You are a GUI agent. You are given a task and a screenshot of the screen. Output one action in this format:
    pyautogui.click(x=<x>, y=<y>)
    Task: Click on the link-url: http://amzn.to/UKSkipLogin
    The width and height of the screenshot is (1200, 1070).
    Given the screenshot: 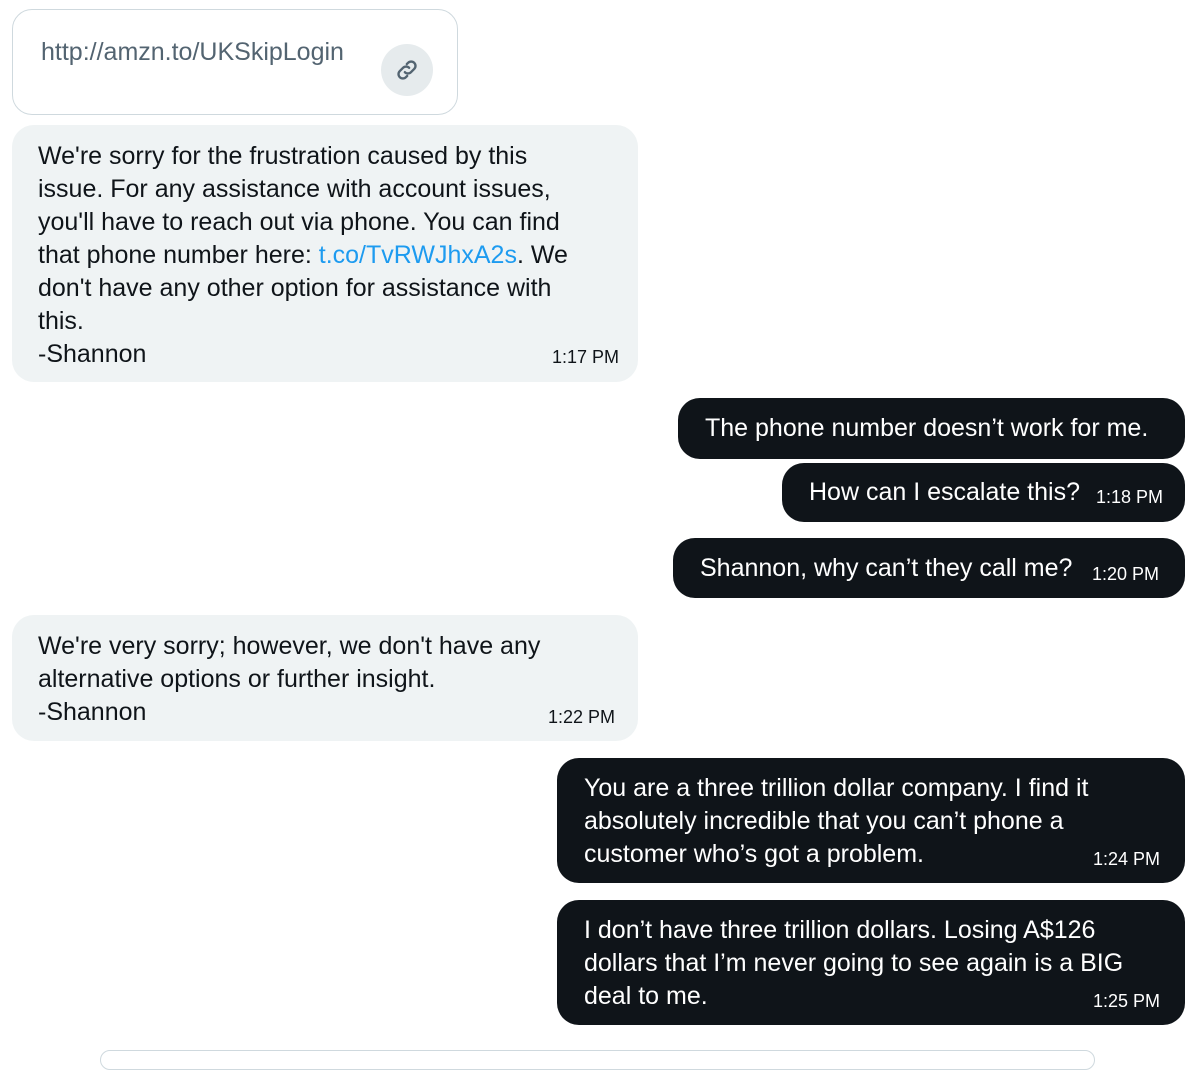 What is the action you would take?
    pyautogui.click(x=192, y=52)
    